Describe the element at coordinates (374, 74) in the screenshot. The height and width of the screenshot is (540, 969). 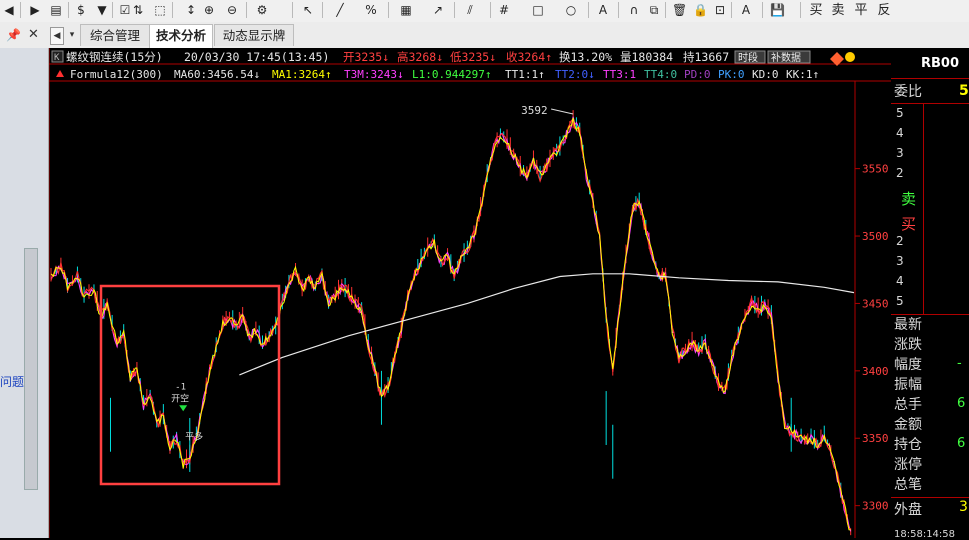
I see `indicator-value: T3M:3243↓` at that location.